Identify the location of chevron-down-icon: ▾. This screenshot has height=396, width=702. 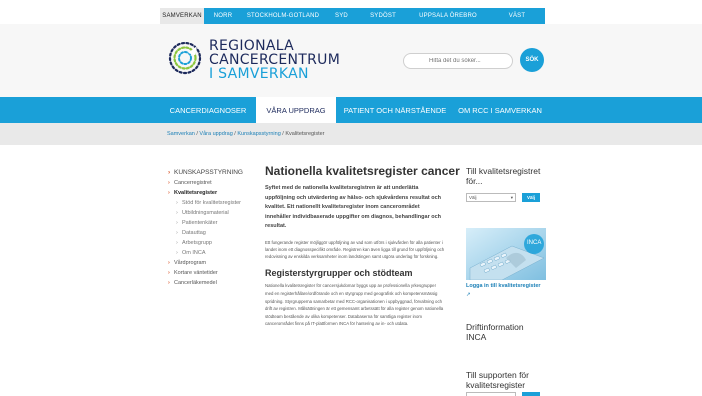
(511, 197).